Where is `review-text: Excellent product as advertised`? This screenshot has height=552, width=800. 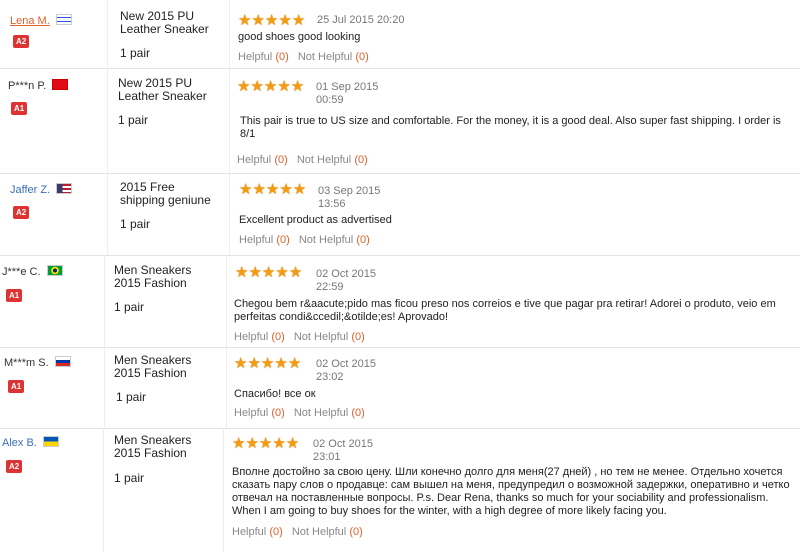 review-text: Excellent product as advertised is located at coordinates (315, 220).